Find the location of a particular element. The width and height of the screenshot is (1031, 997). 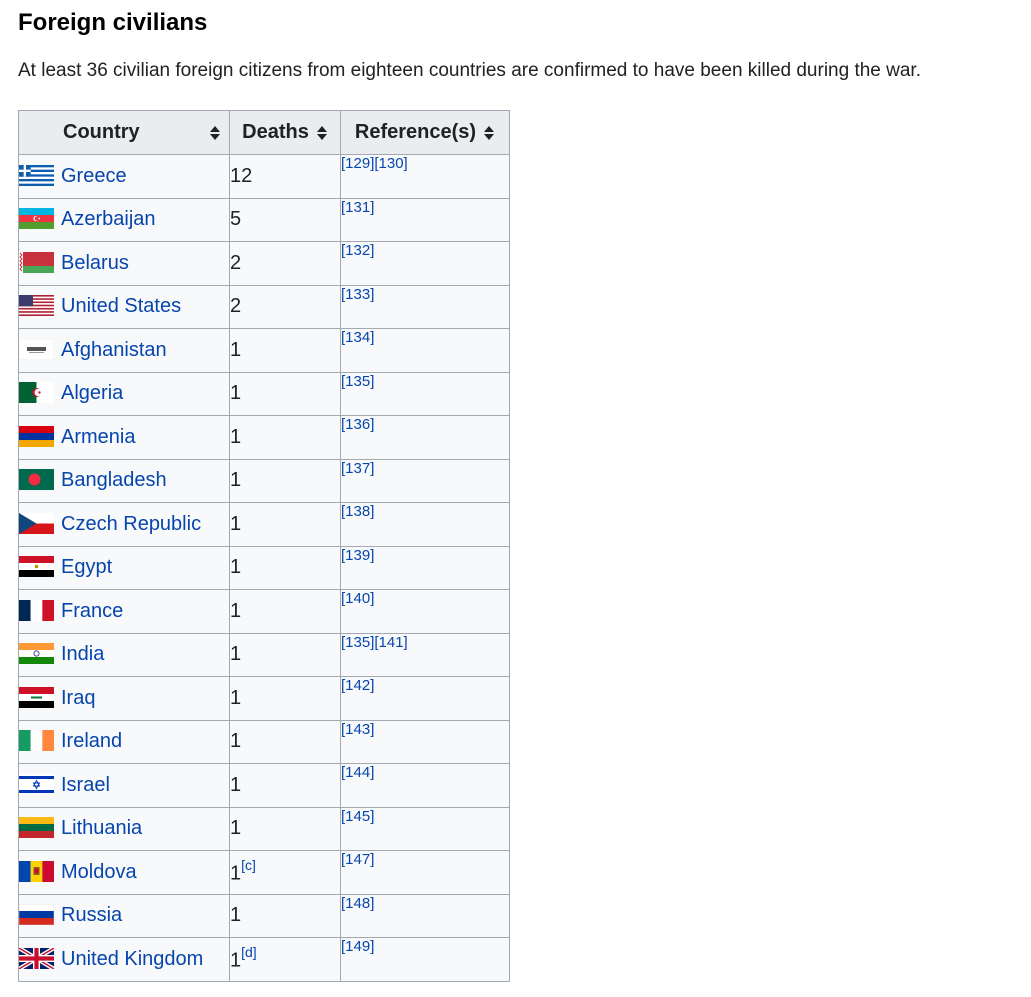

algeria-flag-icon is located at coordinates (36, 393).